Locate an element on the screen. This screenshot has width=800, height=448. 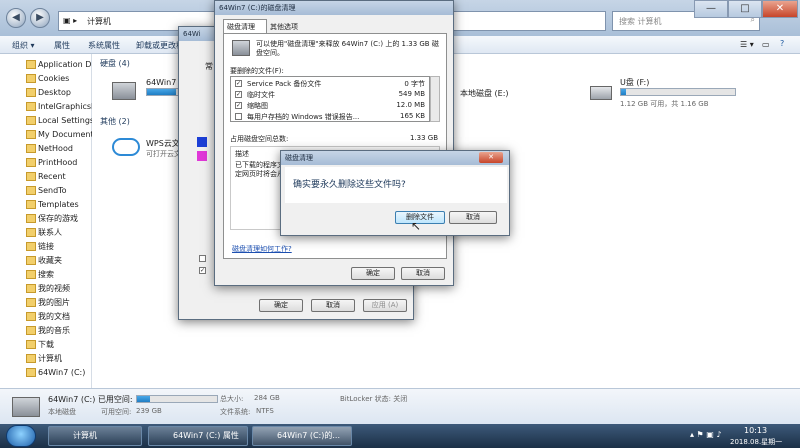
drive-e-name: 本地磁盘 (E:) is located at coordinates (484, 93).